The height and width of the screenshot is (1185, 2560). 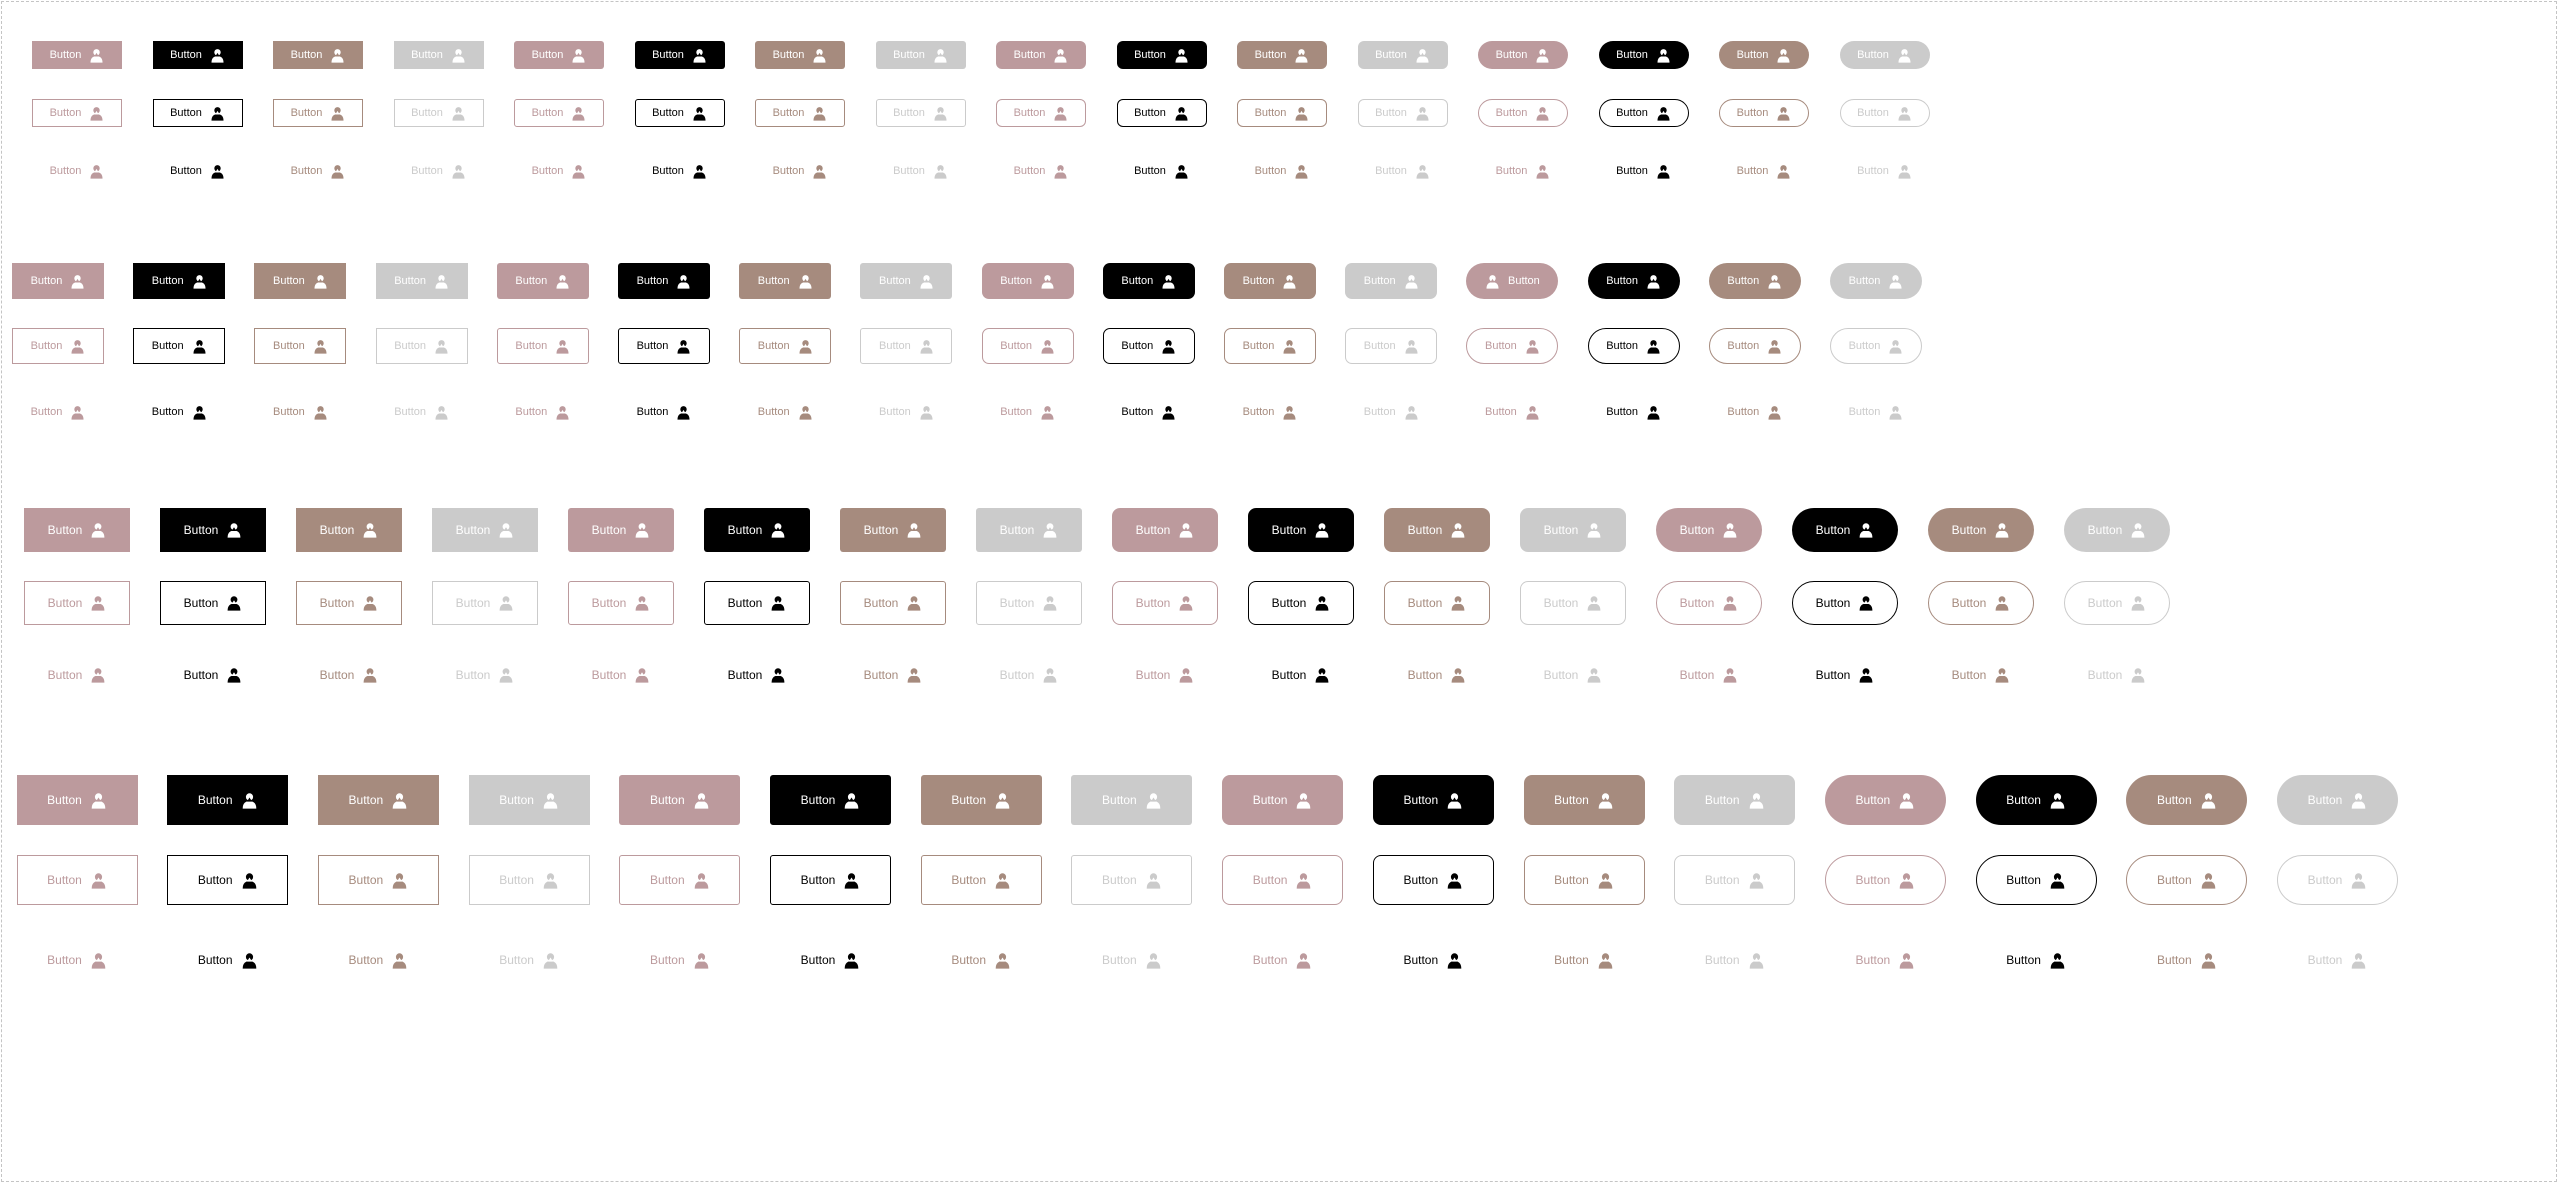 What do you see at coordinates (1523, 55) in the screenshot?
I see `filled-pill-rose-button: Button` at bounding box center [1523, 55].